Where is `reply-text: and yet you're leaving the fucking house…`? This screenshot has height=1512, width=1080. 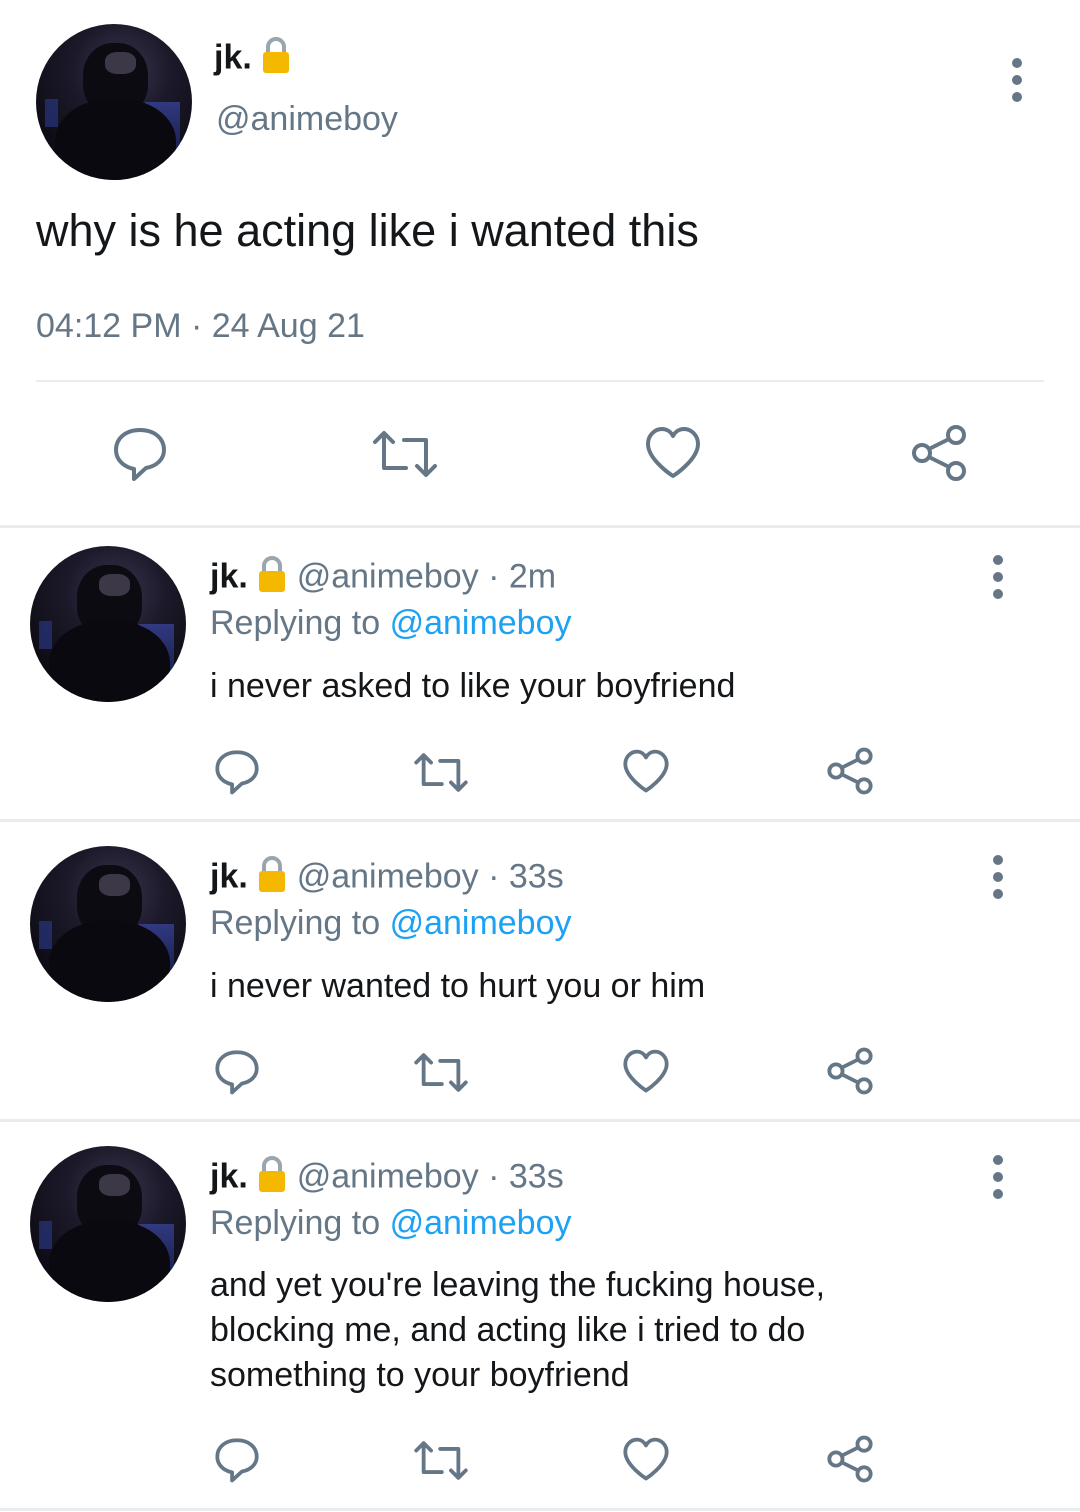 reply-text: and yet you're leaving the fucking house… is located at coordinates (518, 1330).